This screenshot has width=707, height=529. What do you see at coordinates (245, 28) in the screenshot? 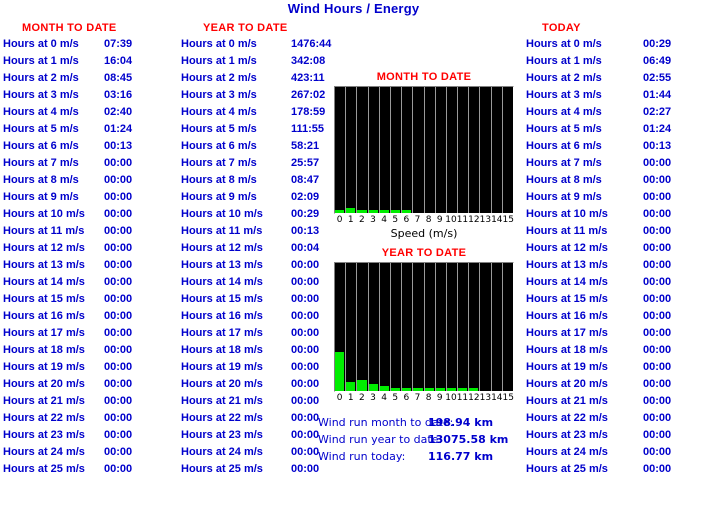
I see `column-heading-year-to-date: YEAR TO DATE` at bounding box center [245, 28].